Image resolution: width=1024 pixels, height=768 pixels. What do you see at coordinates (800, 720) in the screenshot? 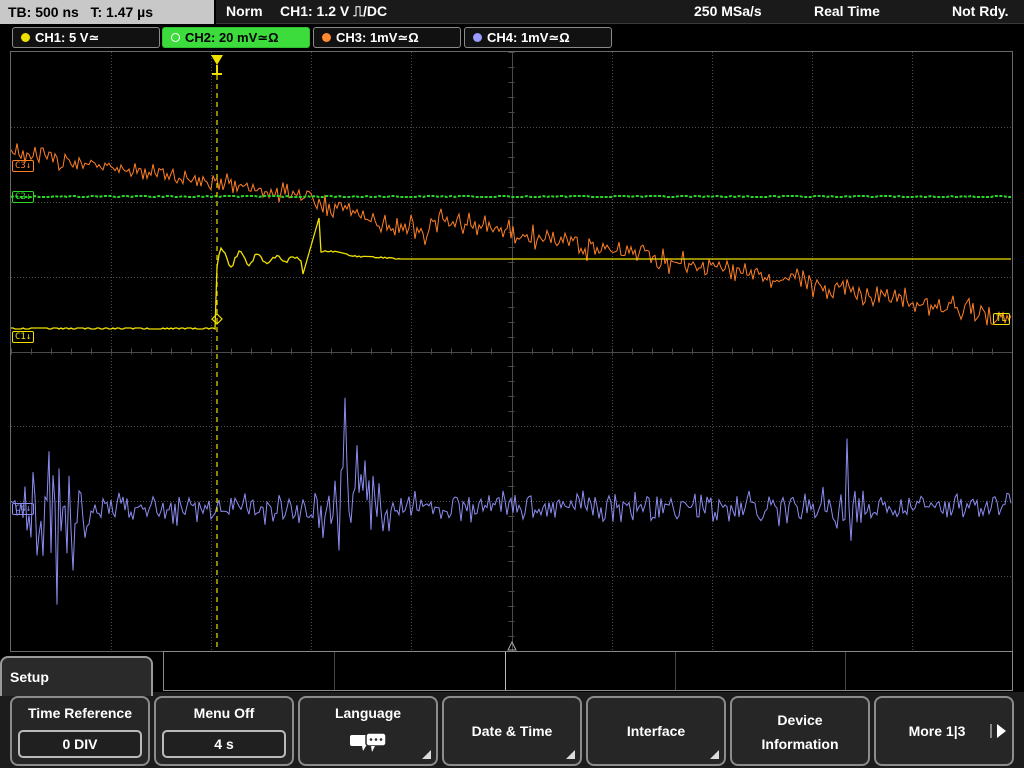
I see `device-information-label-line1: Device` at bounding box center [800, 720].